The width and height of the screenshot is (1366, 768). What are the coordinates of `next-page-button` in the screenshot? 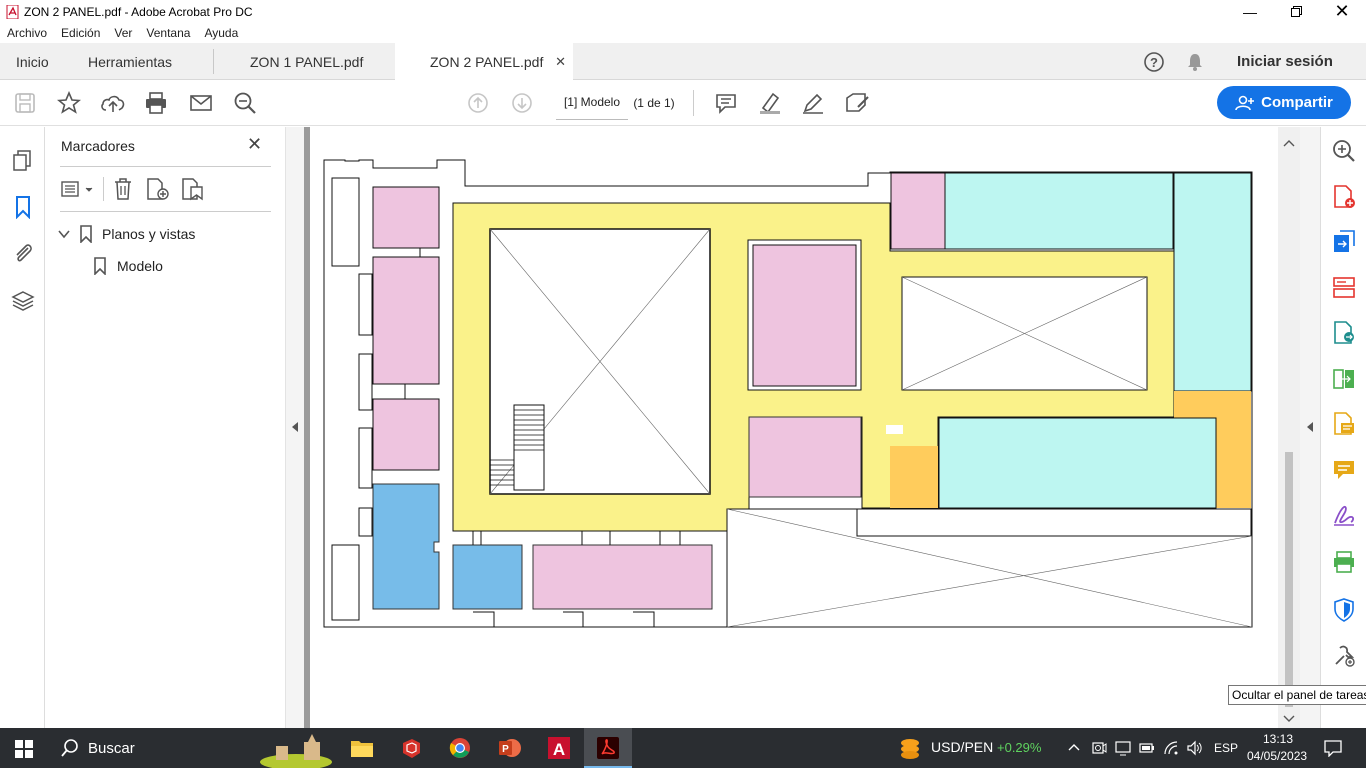 It's located at (522, 103).